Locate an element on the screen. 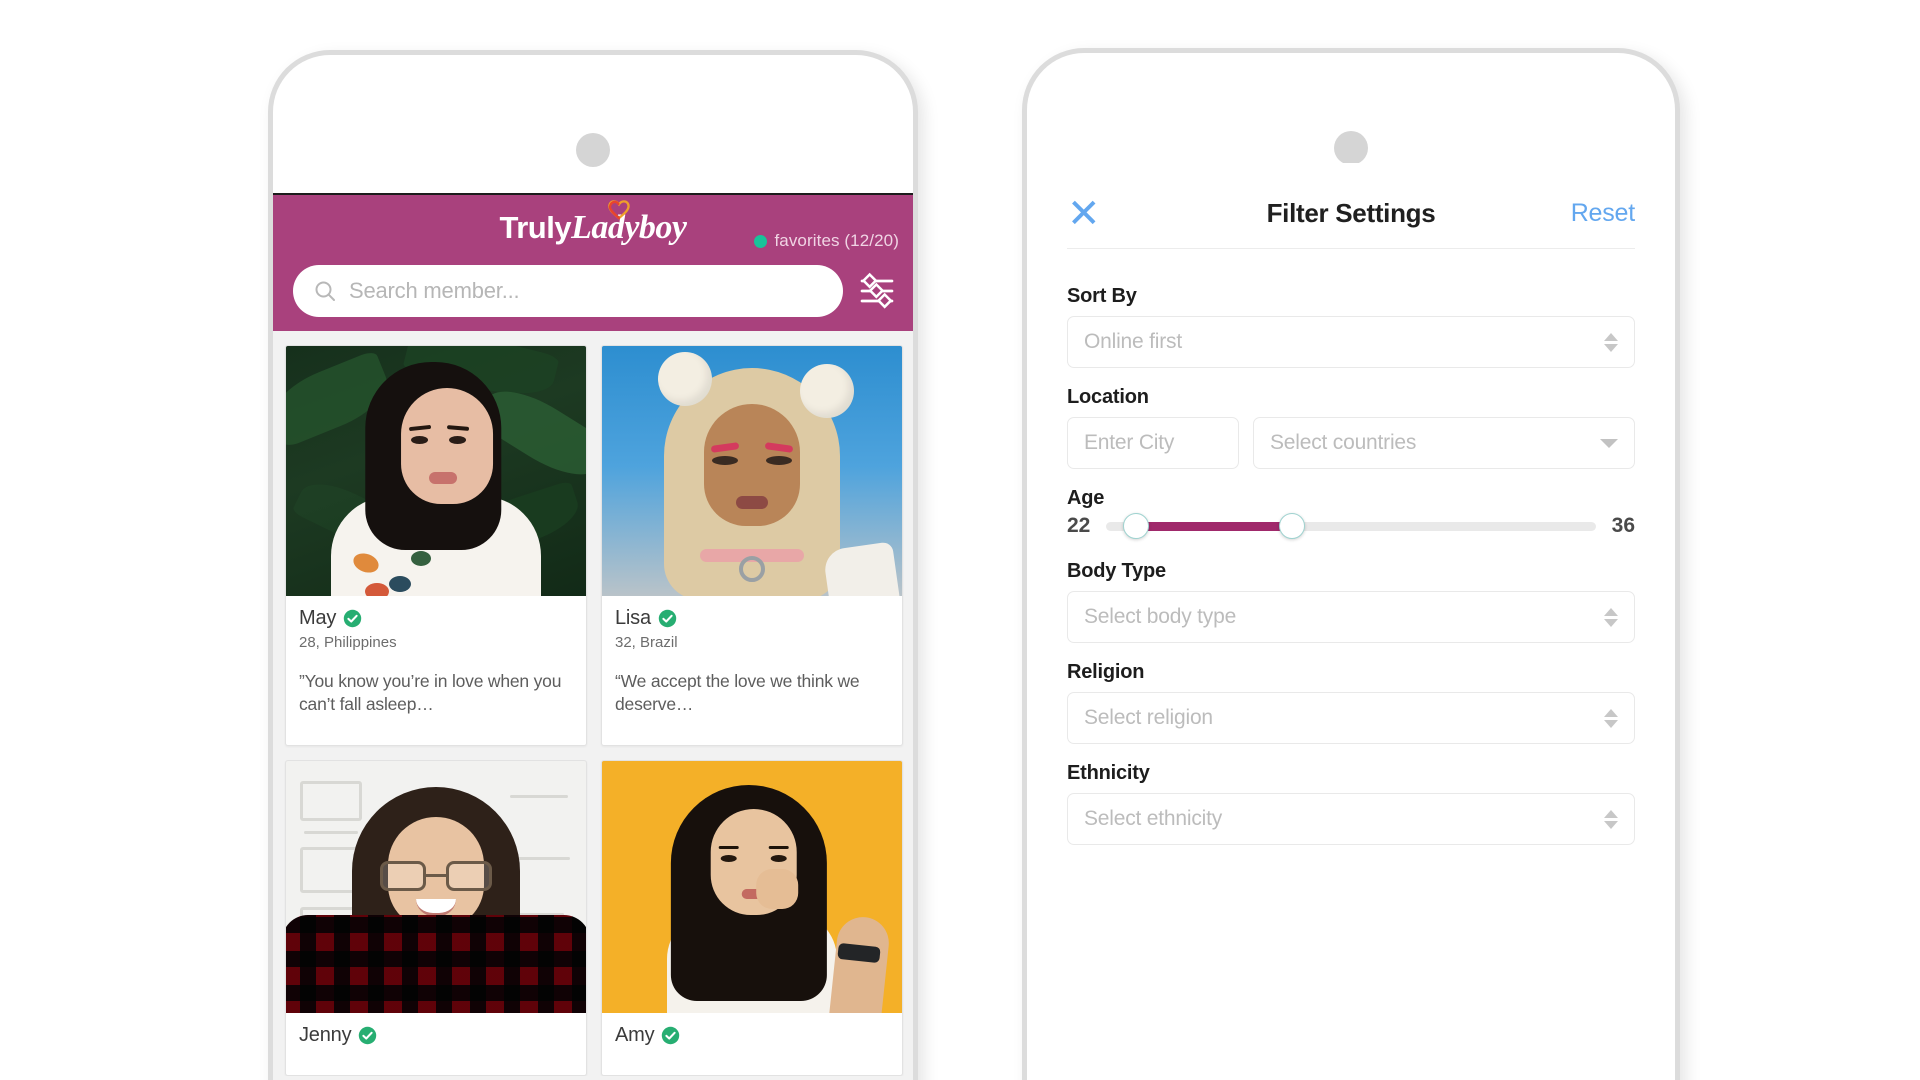 The image size is (1920, 1080). page-title: Filter Settings is located at coordinates (1351, 213).